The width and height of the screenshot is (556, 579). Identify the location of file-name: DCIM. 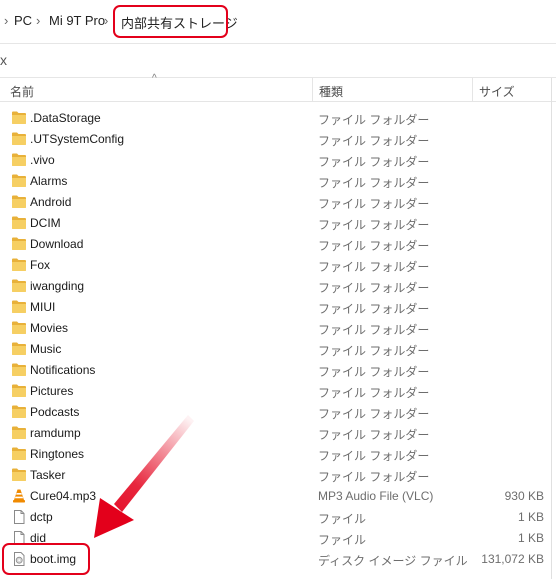
(45, 223).